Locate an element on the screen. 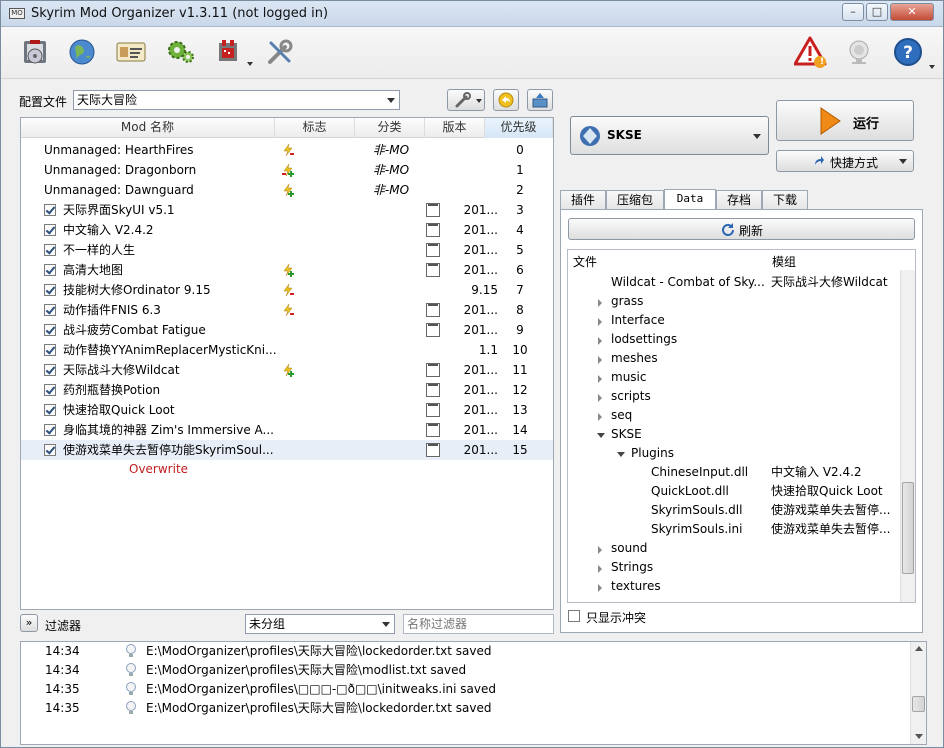 This screenshot has height=748, width=944. group-select: 未分组 is located at coordinates (320, 624).